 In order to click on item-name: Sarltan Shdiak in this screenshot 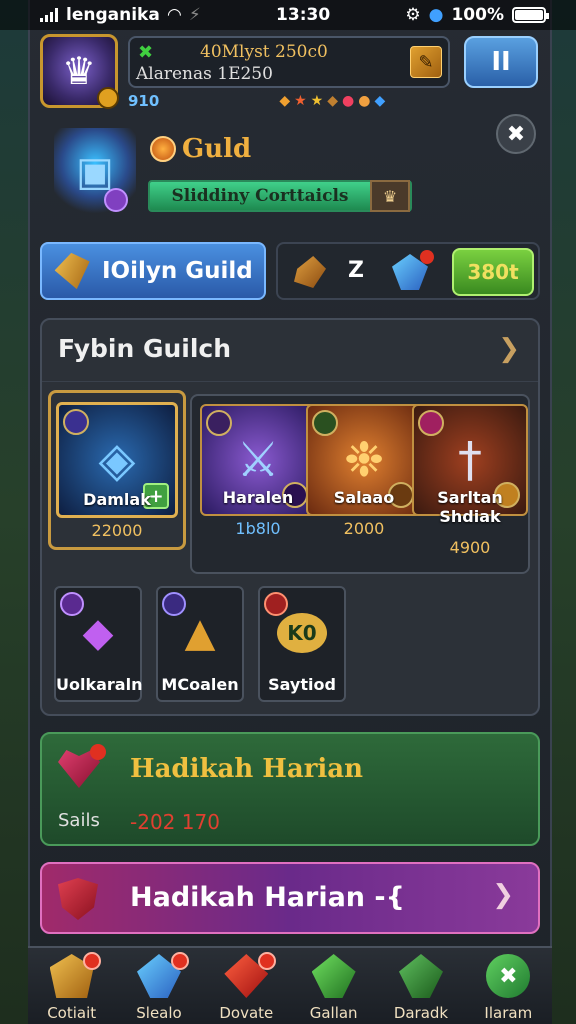, I will do `click(470, 507)`.